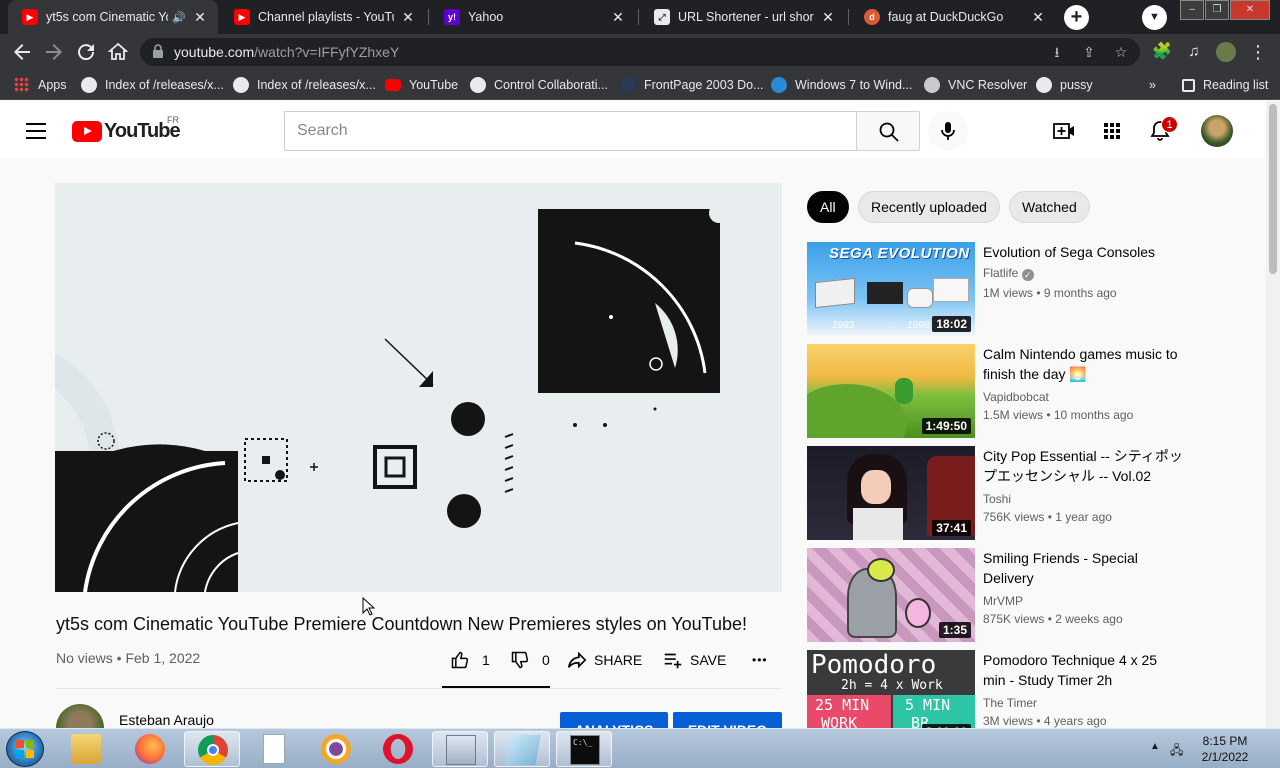 Image resolution: width=1280 pixels, height=768 pixels. I want to click on address-bar: youtube.com/watch?v=IFFyfYZhxeY ⭳ ⇪ ☆, so click(640, 52).